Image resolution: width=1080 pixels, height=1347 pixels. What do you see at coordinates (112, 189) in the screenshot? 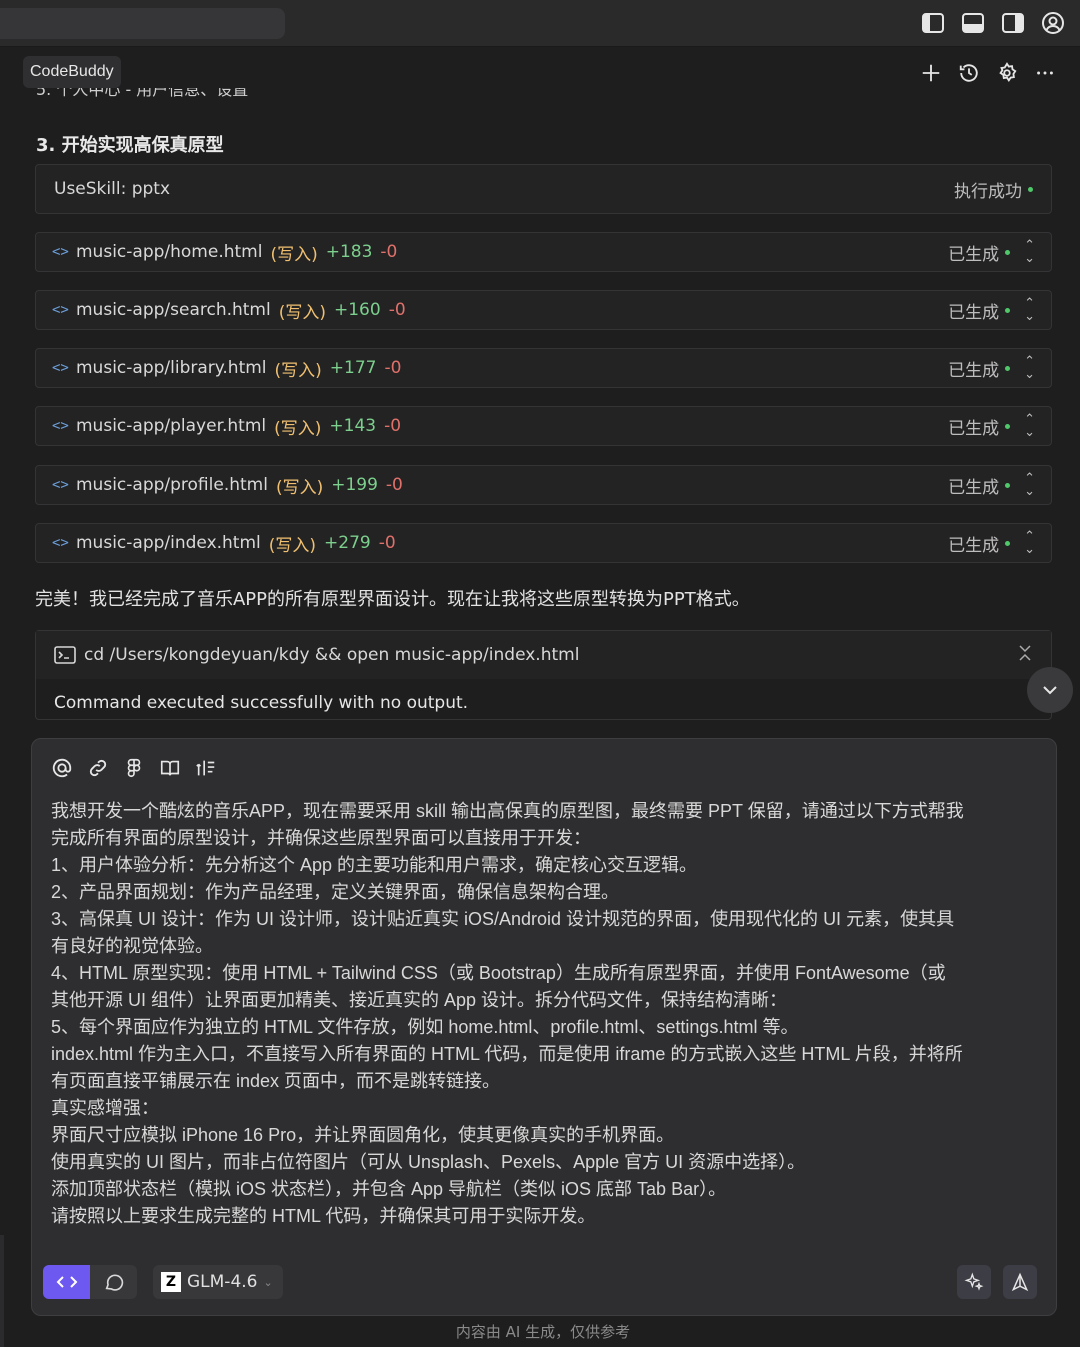
I see `skill-label: UseSkill: pptx` at bounding box center [112, 189].